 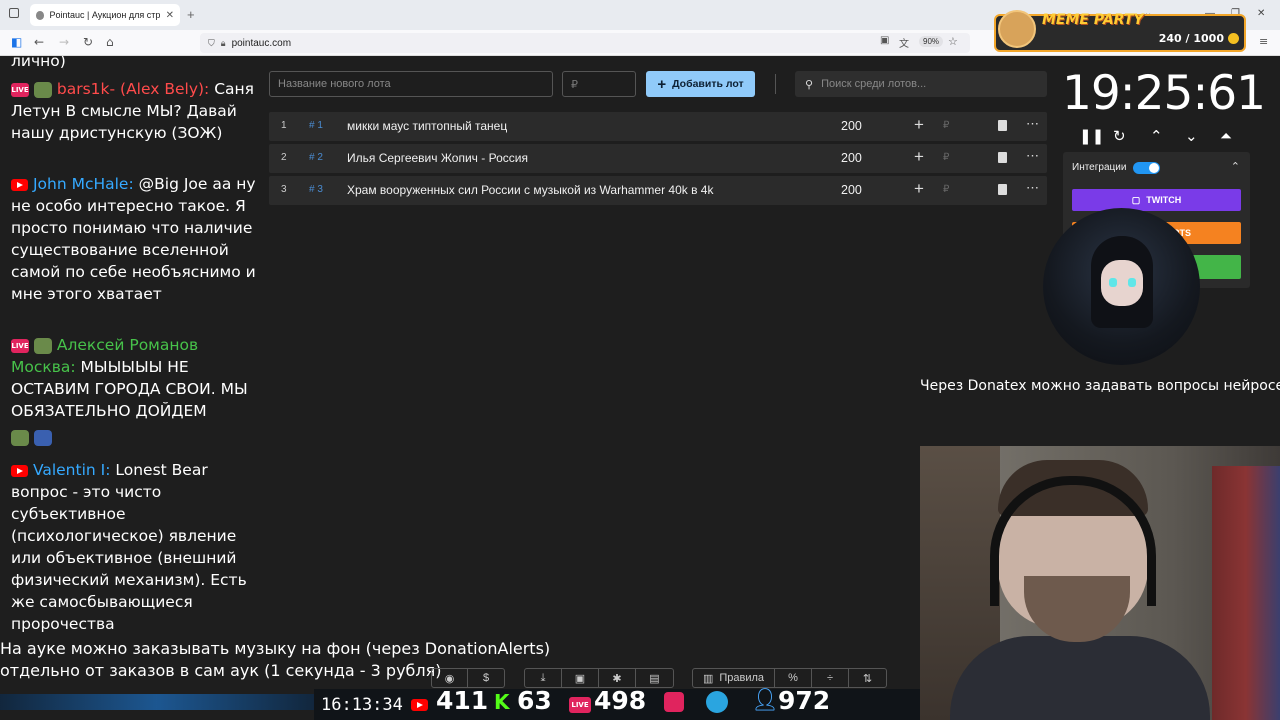 I want to click on toolbar-group-links: ◉ $, so click(x=468, y=678).